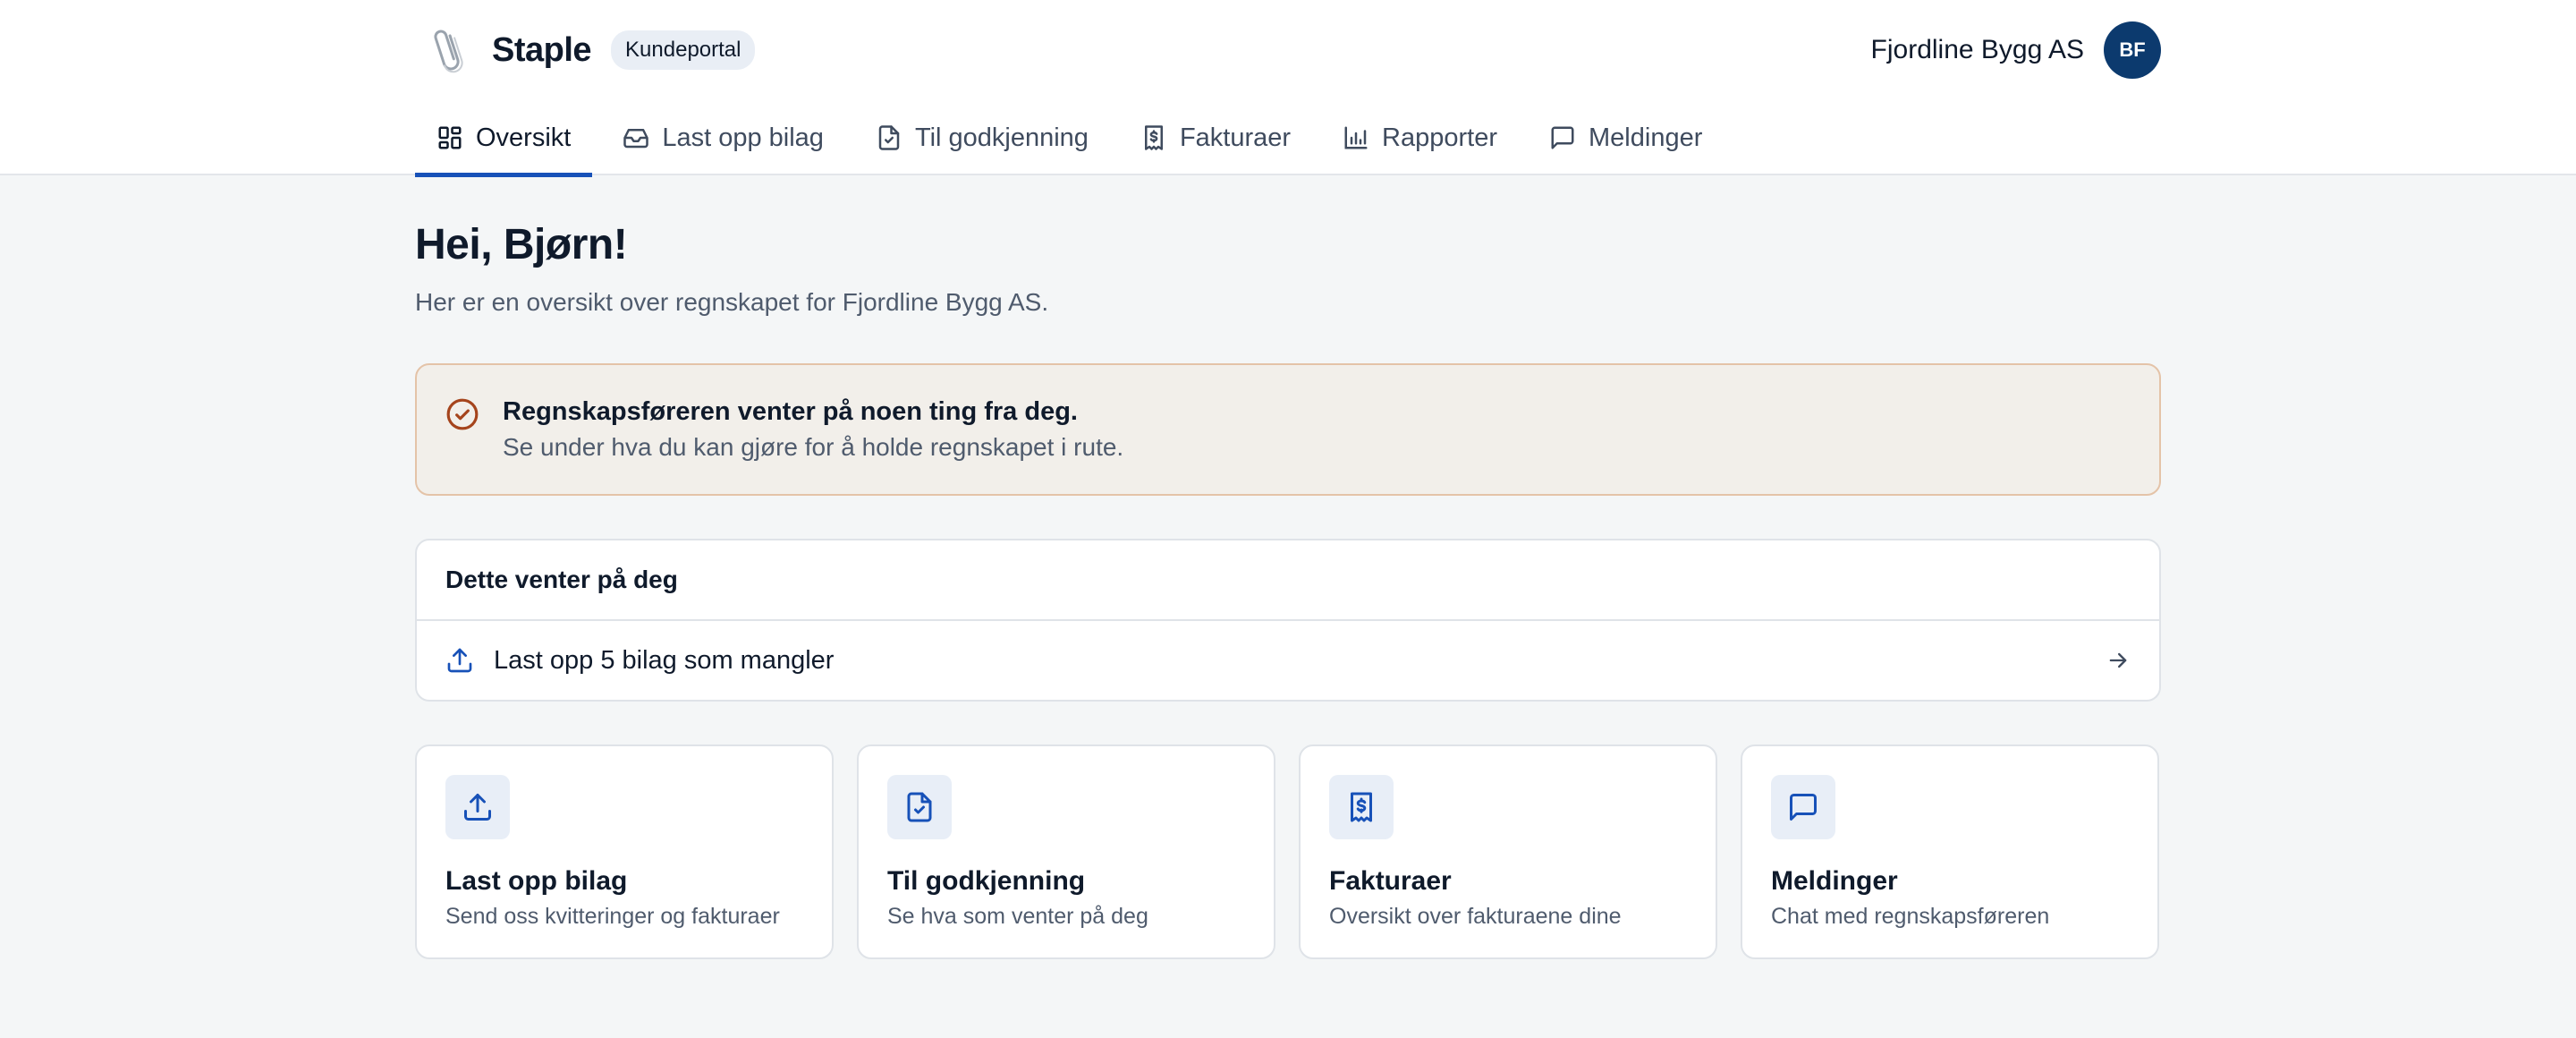  What do you see at coordinates (1390, 881) in the screenshot?
I see `card-title: Fakturaer` at bounding box center [1390, 881].